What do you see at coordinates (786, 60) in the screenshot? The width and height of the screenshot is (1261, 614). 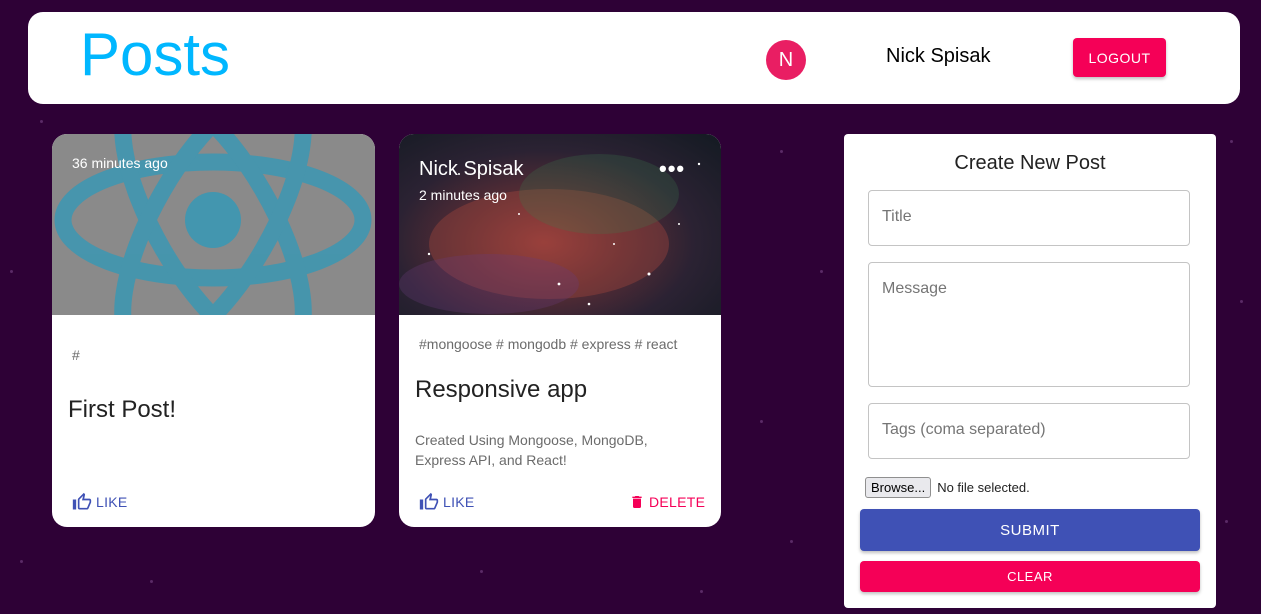 I see `avatar: N` at bounding box center [786, 60].